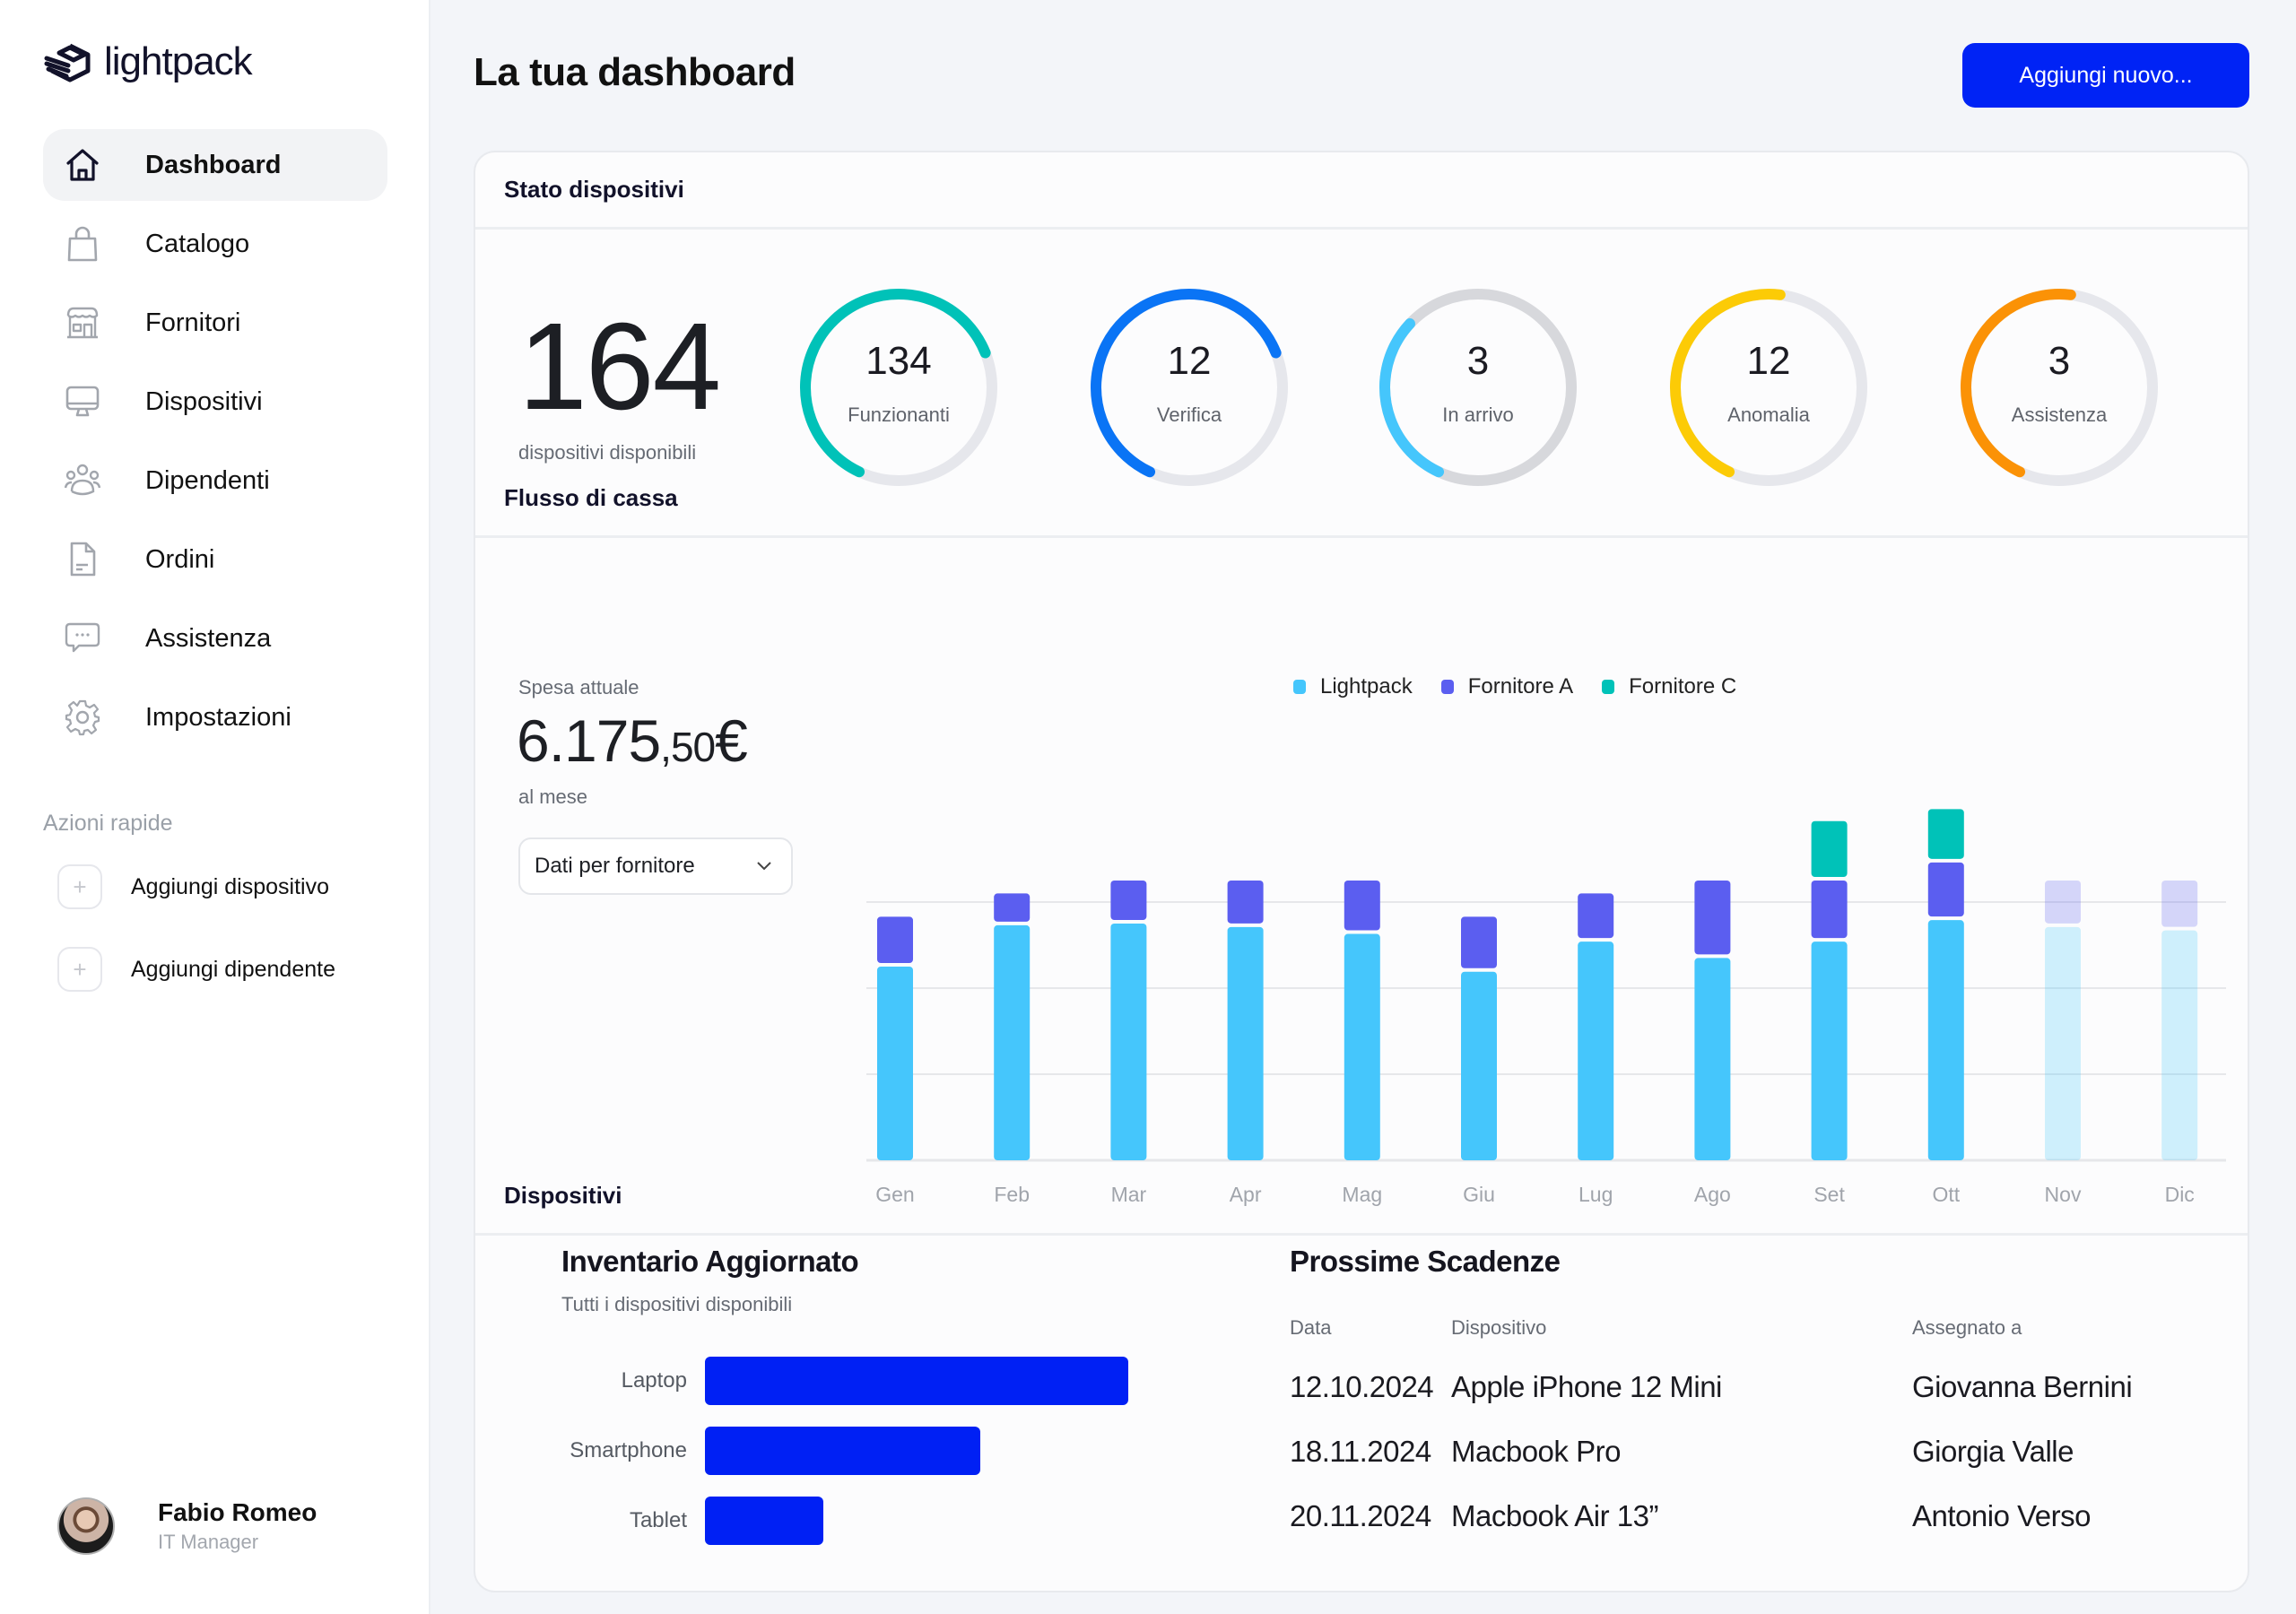 The height and width of the screenshot is (1614, 2296). I want to click on deadline-date: 12.10.2024, so click(1362, 1386).